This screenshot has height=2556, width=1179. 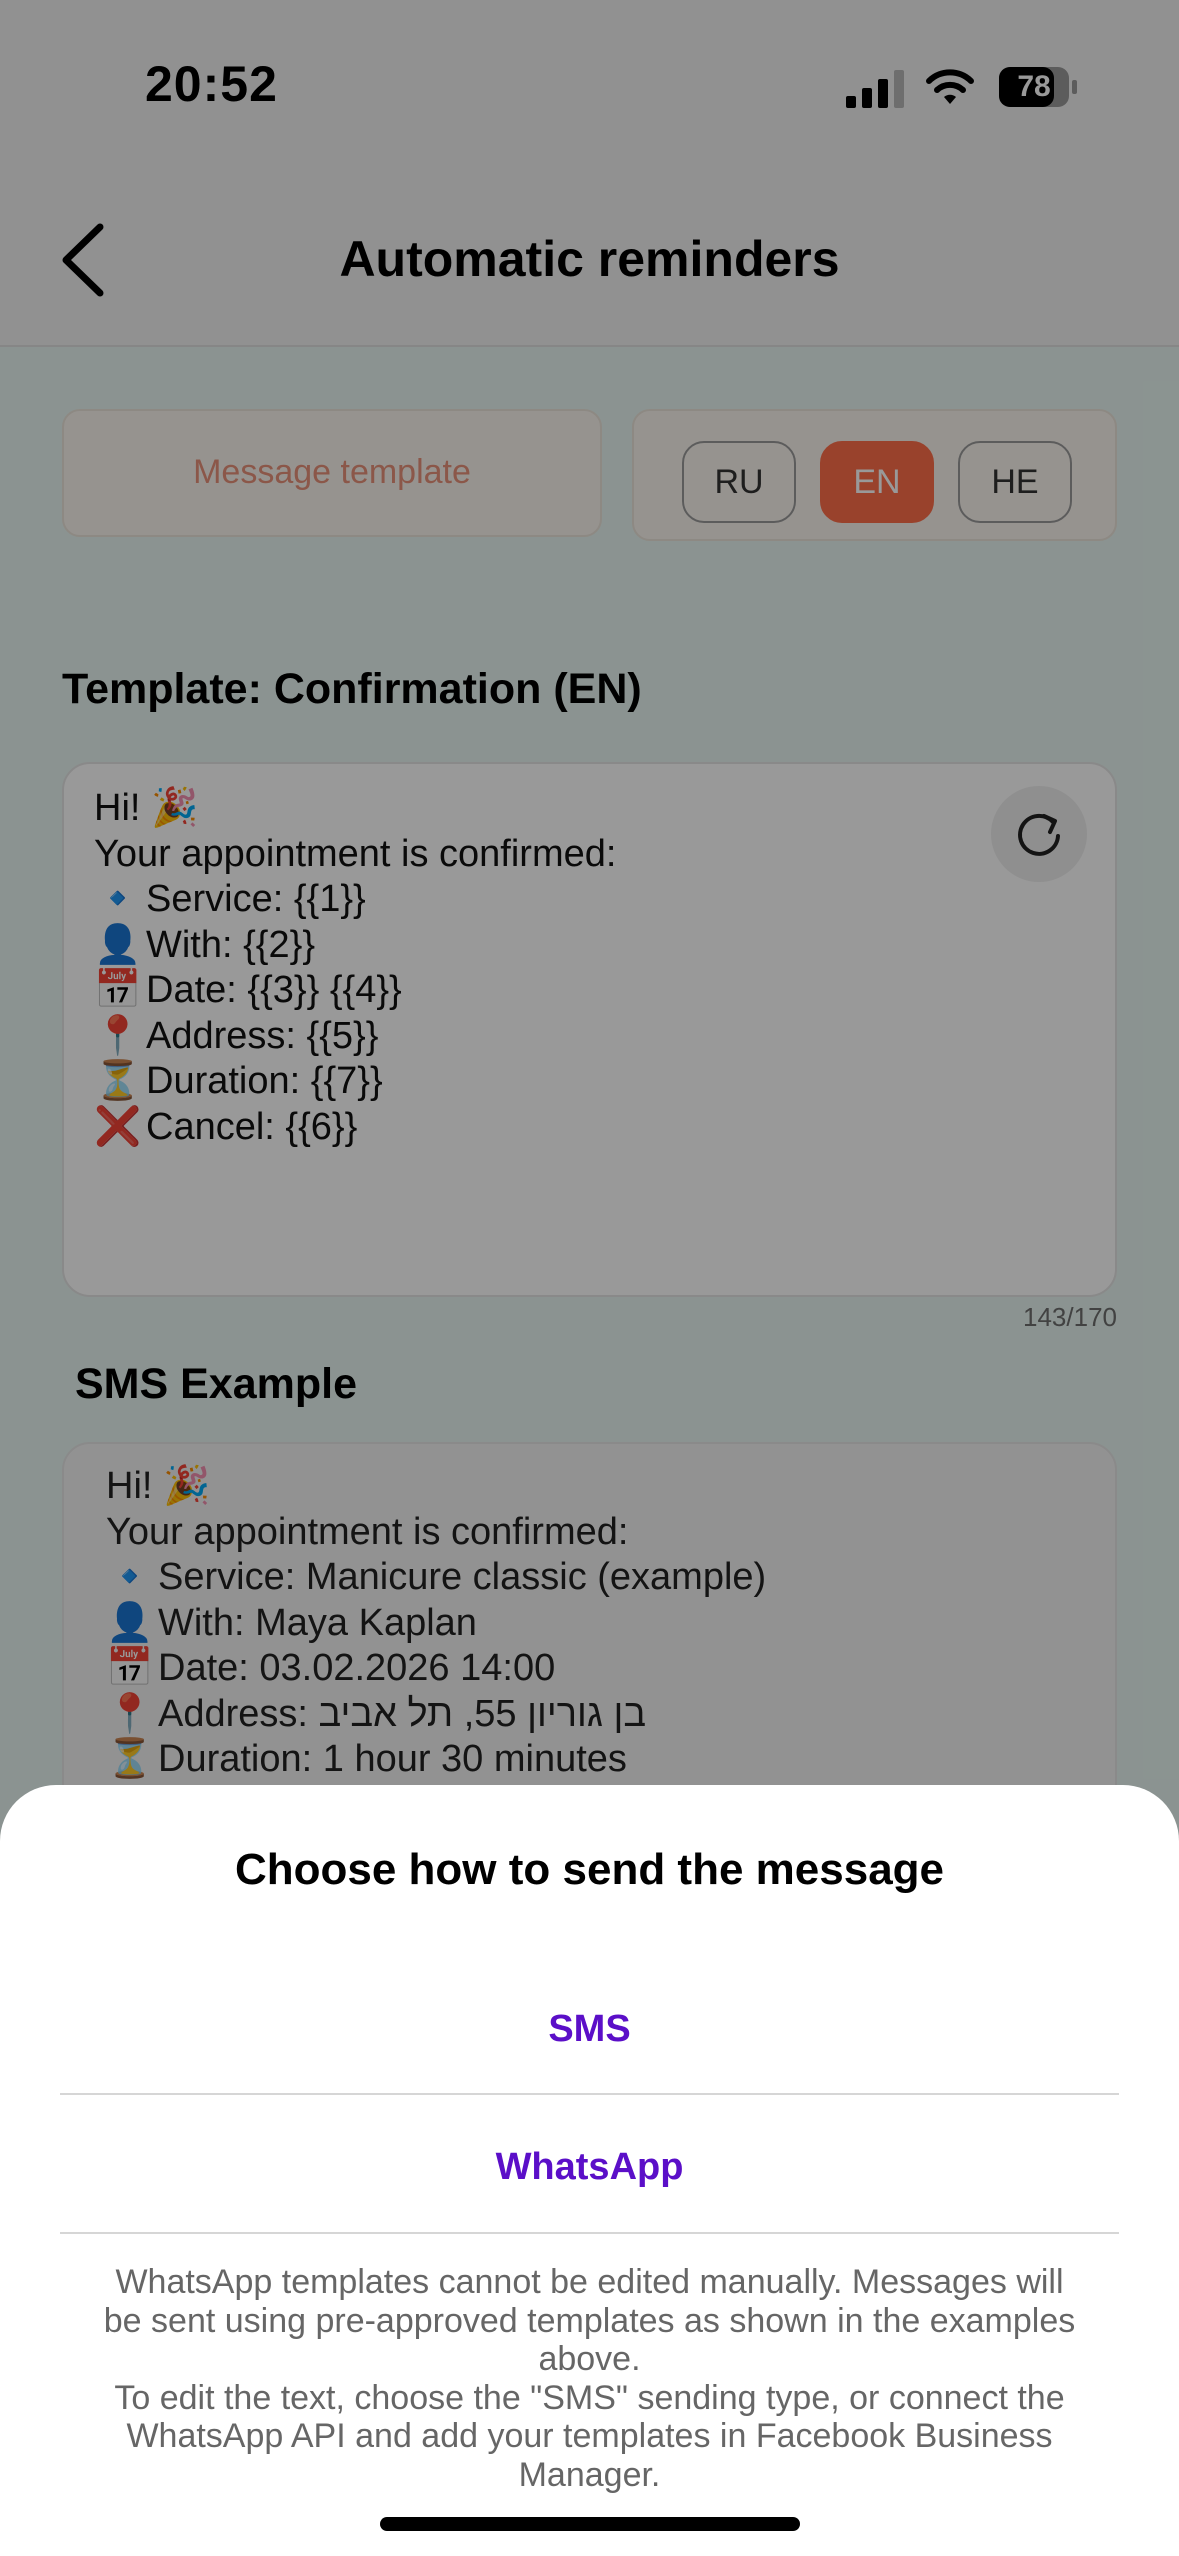 I want to click on whatsapp-option-button: WhatsApp, so click(x=589, y=2167).